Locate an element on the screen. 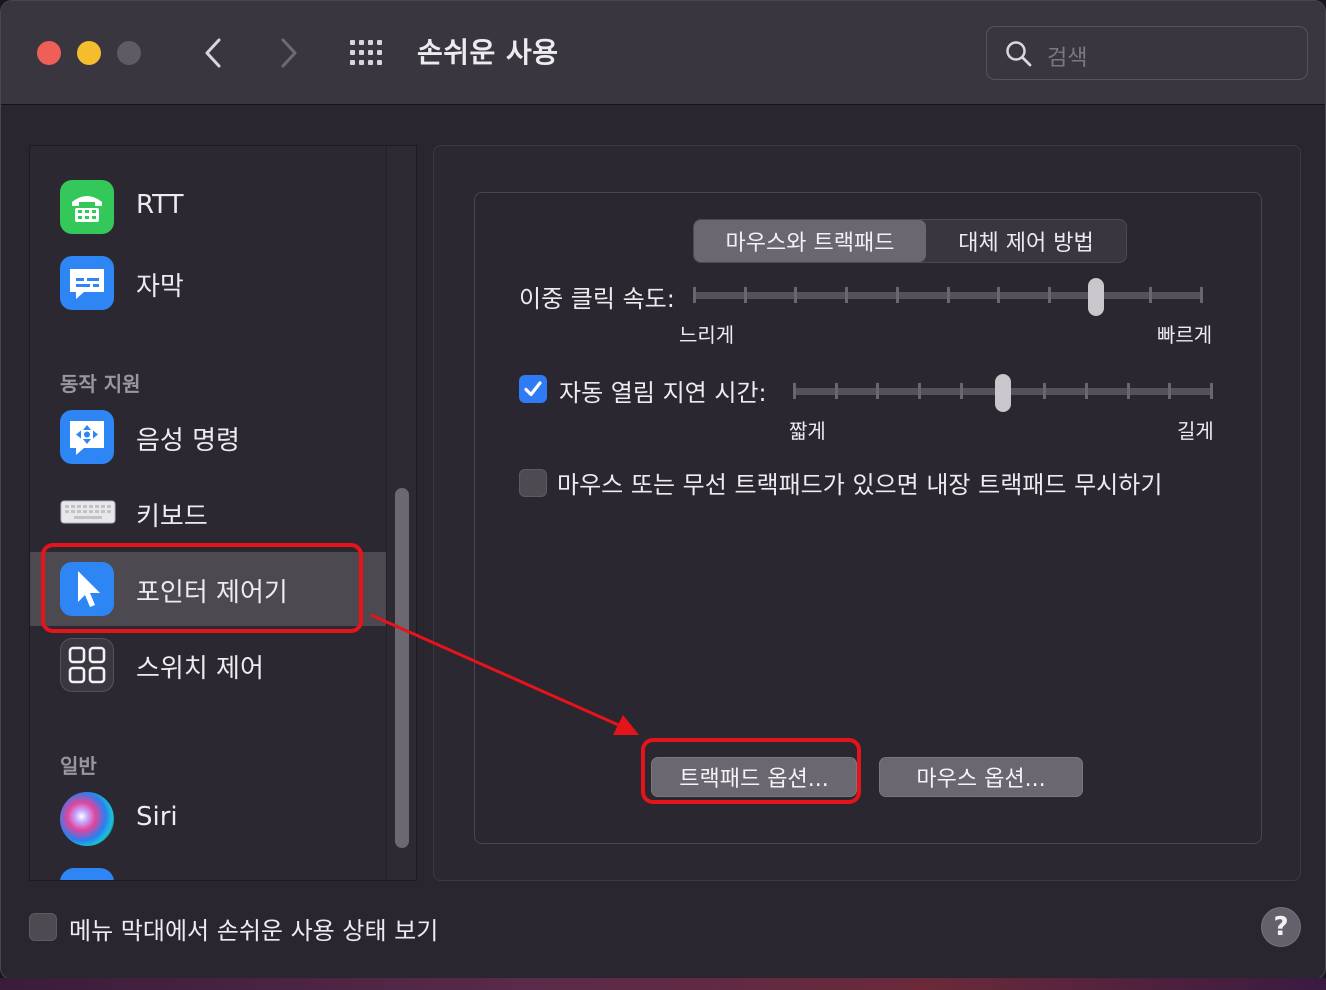  annotation-arrow is located at coordinates (504, 674).